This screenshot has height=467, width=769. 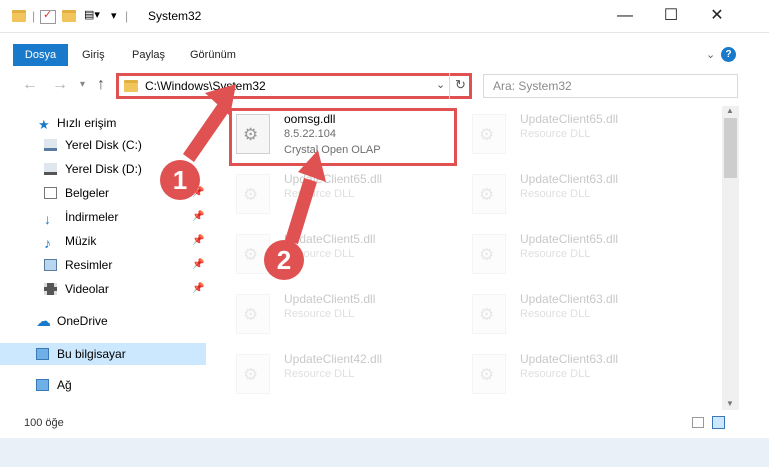 What do you see at coordinates (206, 132) in the screenshot?
I see `arrow-1-shaft` at bounding box center [206, 132].